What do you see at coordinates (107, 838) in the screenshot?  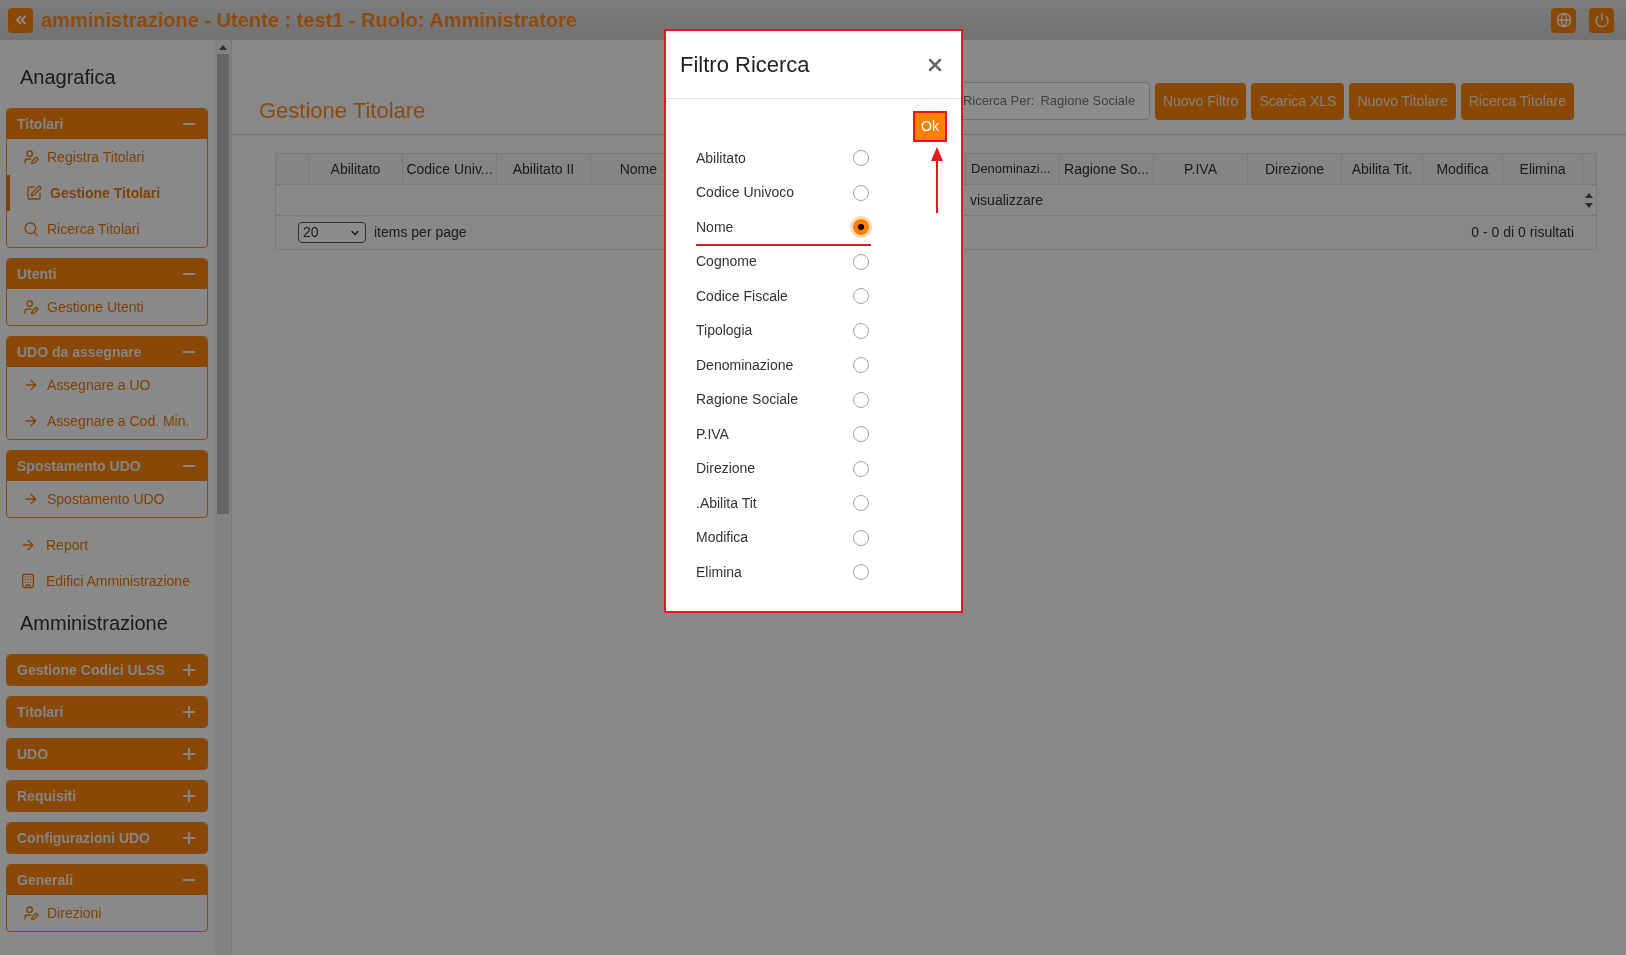 I see `panel-header: Configurazioni UDO` at bounding box center [107, 838].